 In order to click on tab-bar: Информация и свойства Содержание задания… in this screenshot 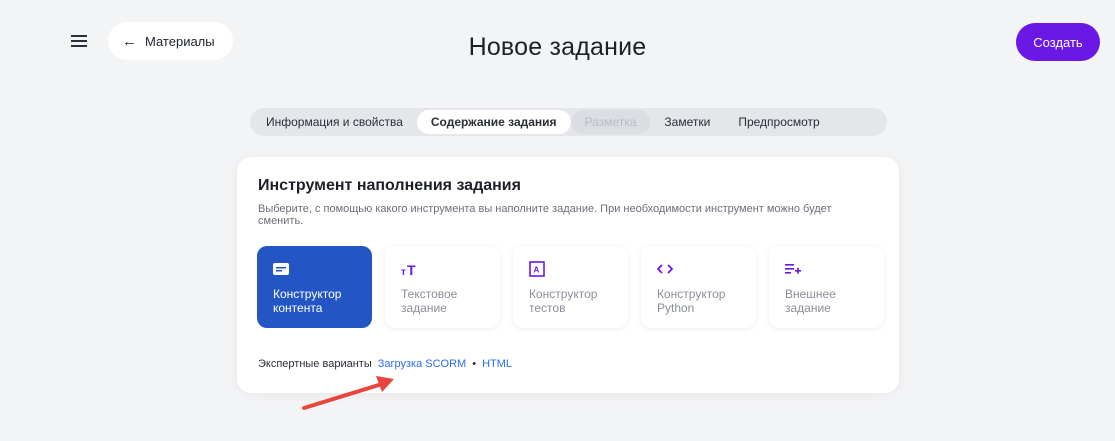, I will do `click(568, 122)`.